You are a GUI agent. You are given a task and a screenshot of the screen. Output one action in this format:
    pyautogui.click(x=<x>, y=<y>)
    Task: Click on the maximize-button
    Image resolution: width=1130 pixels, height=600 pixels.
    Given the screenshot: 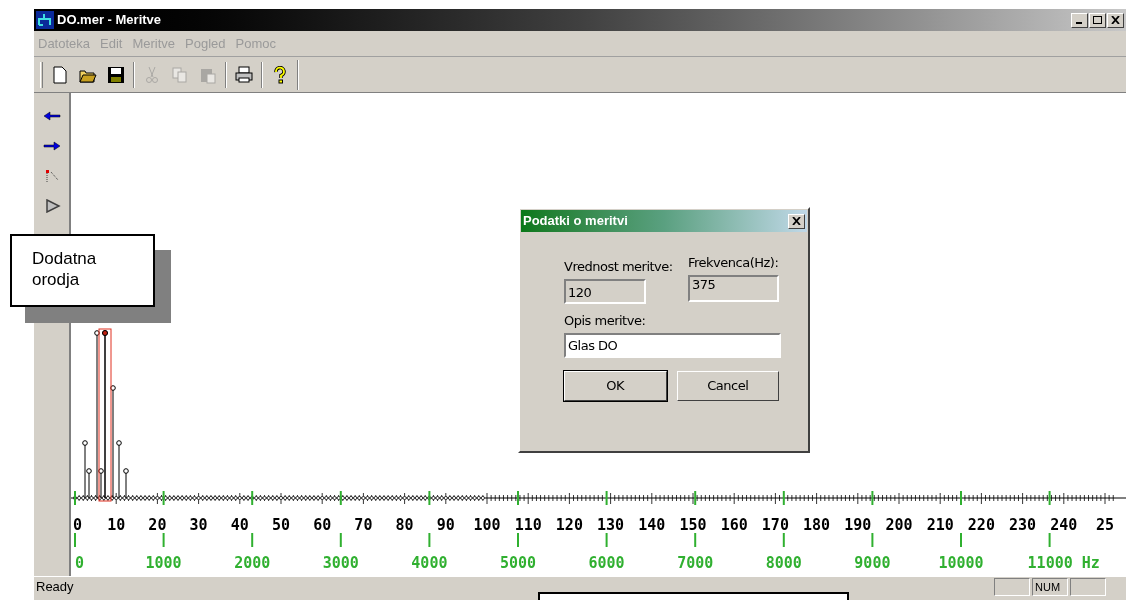 What is the action you would take?
    pyautogui.click(x=1097, y=20)
    